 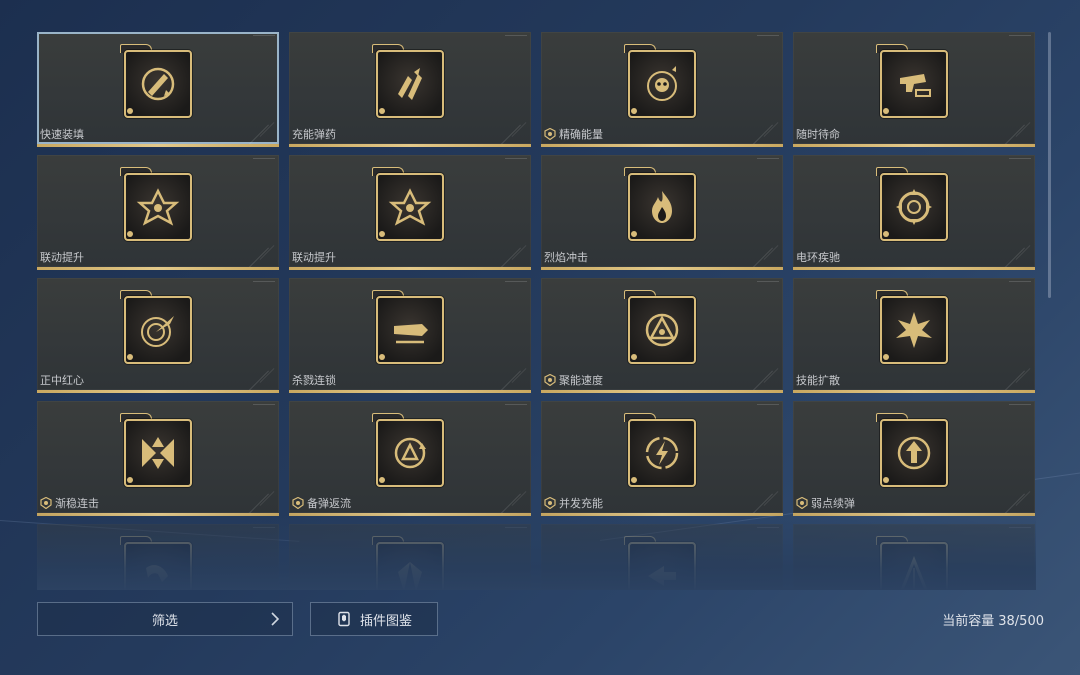 I want to click on codex-icon, so click(x=344, y=619).